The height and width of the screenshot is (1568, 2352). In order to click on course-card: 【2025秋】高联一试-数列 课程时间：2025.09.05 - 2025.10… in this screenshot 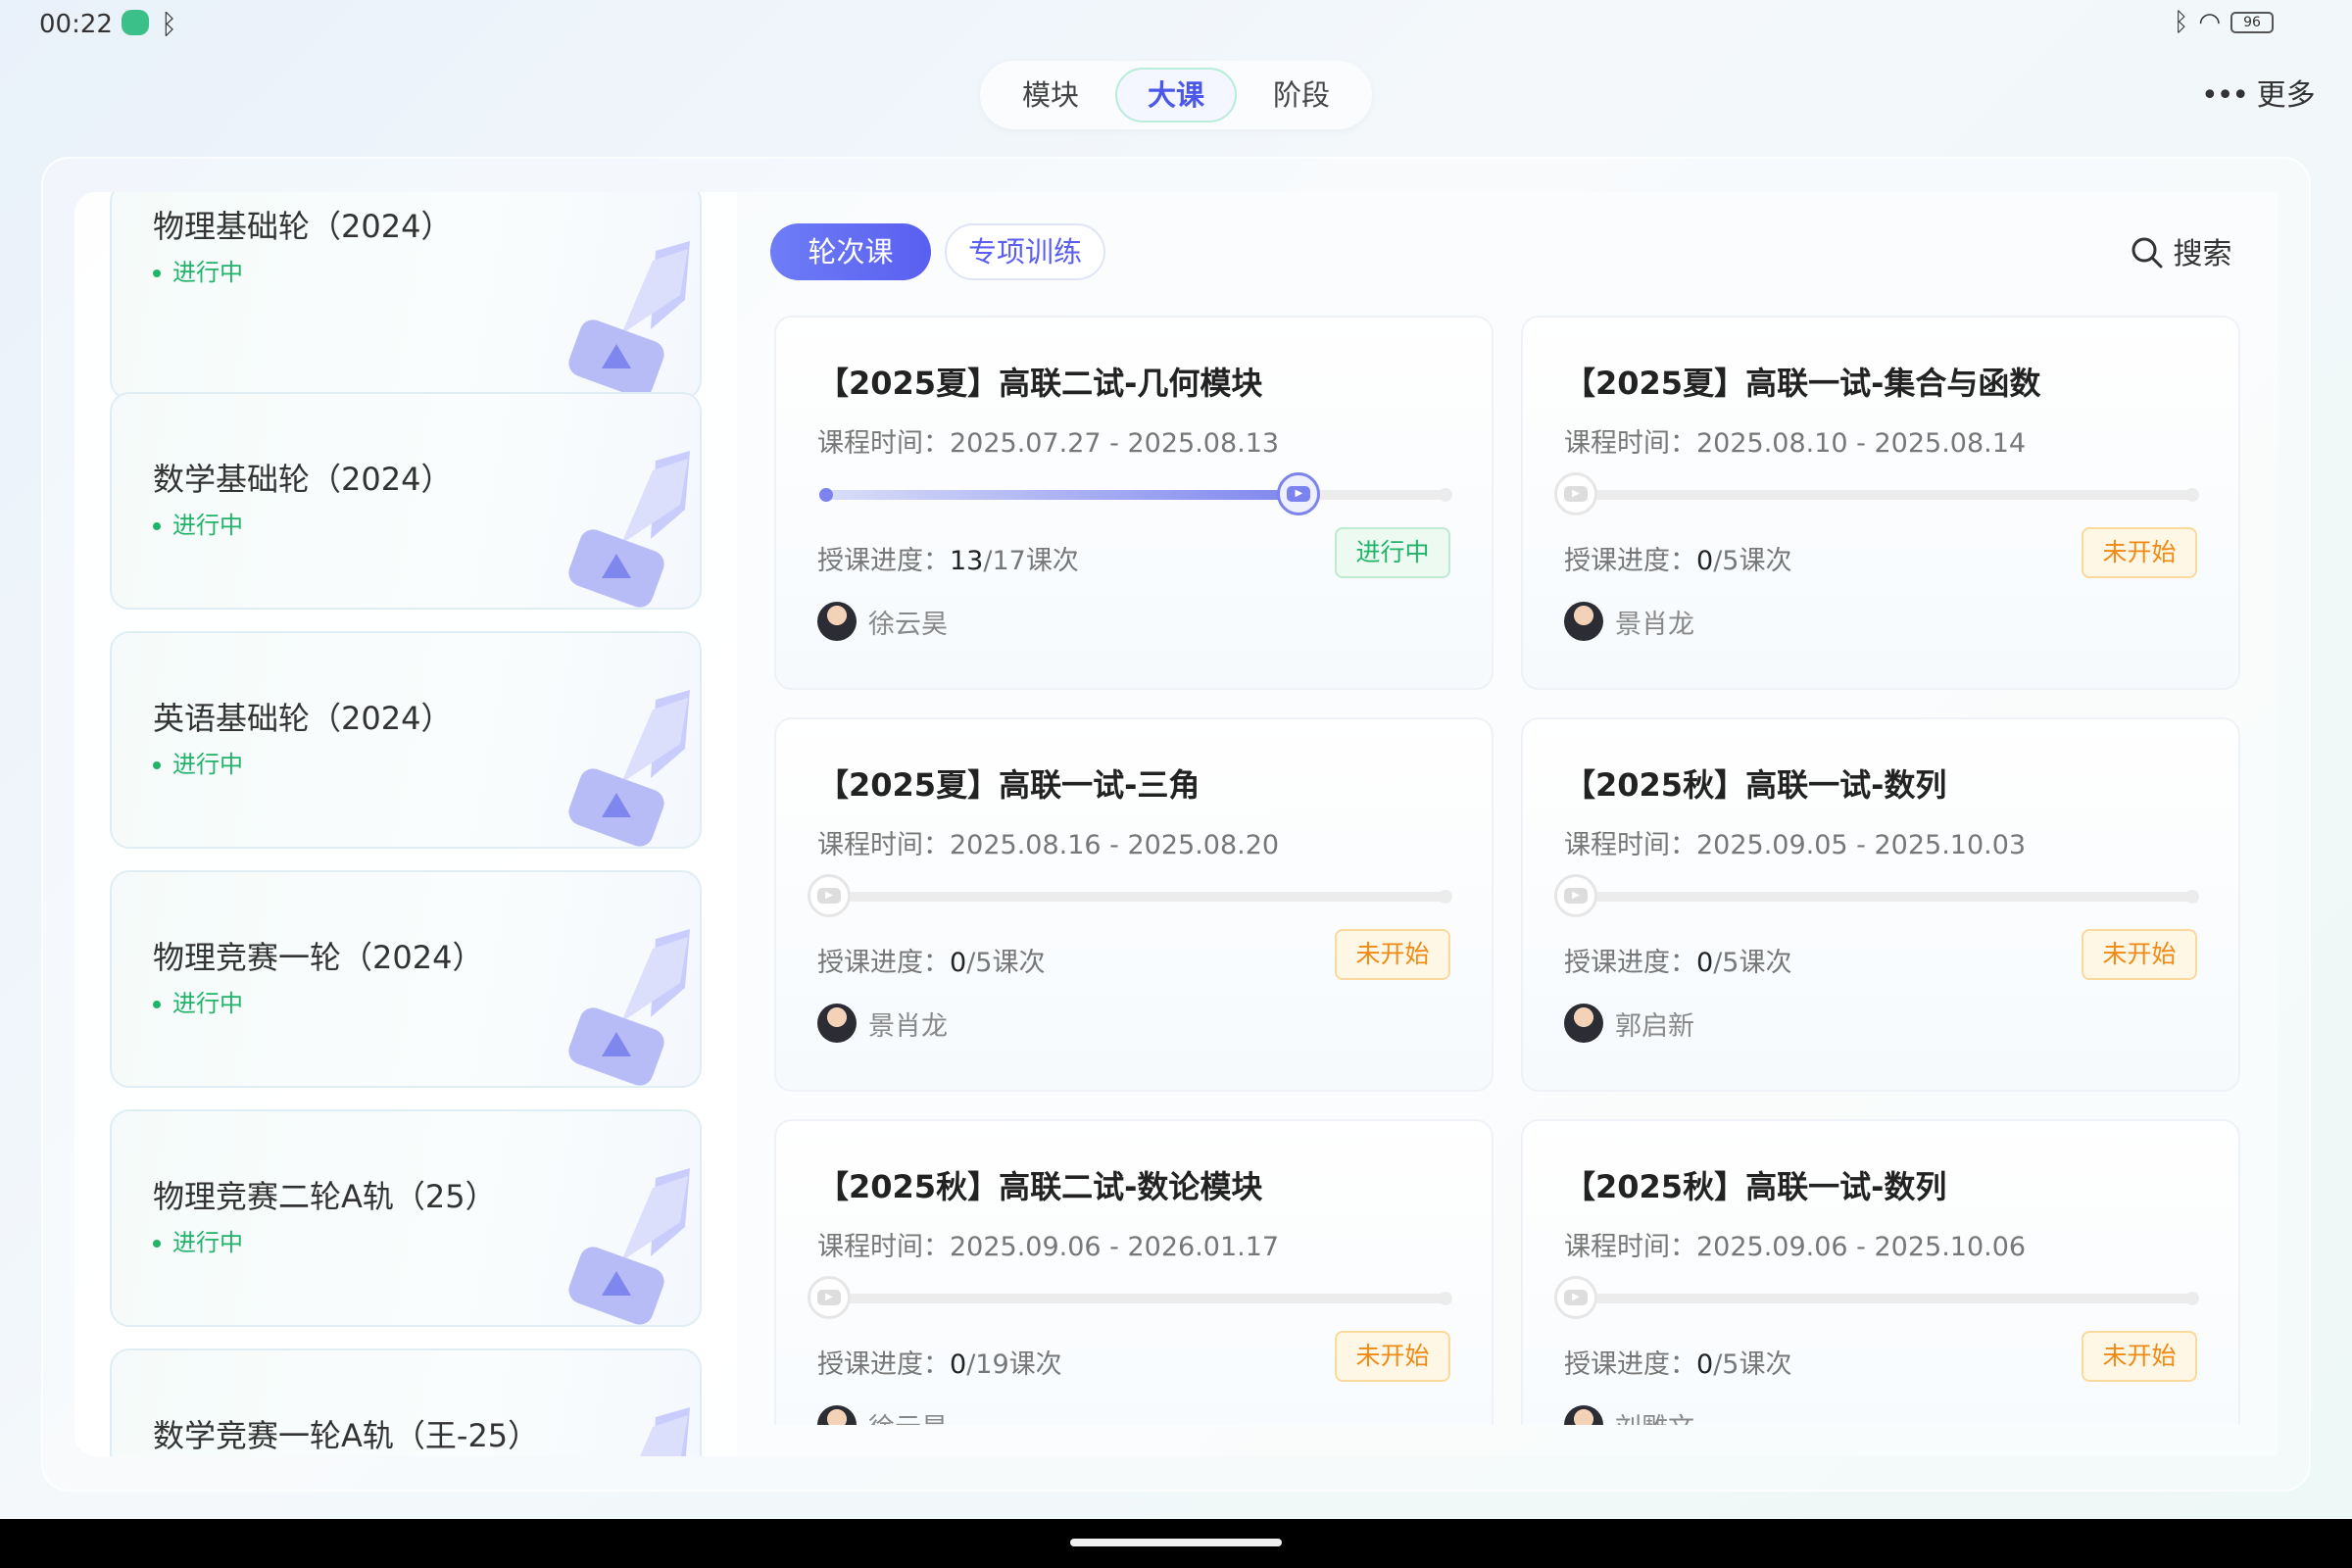, I will do `click(1880, 904)`.